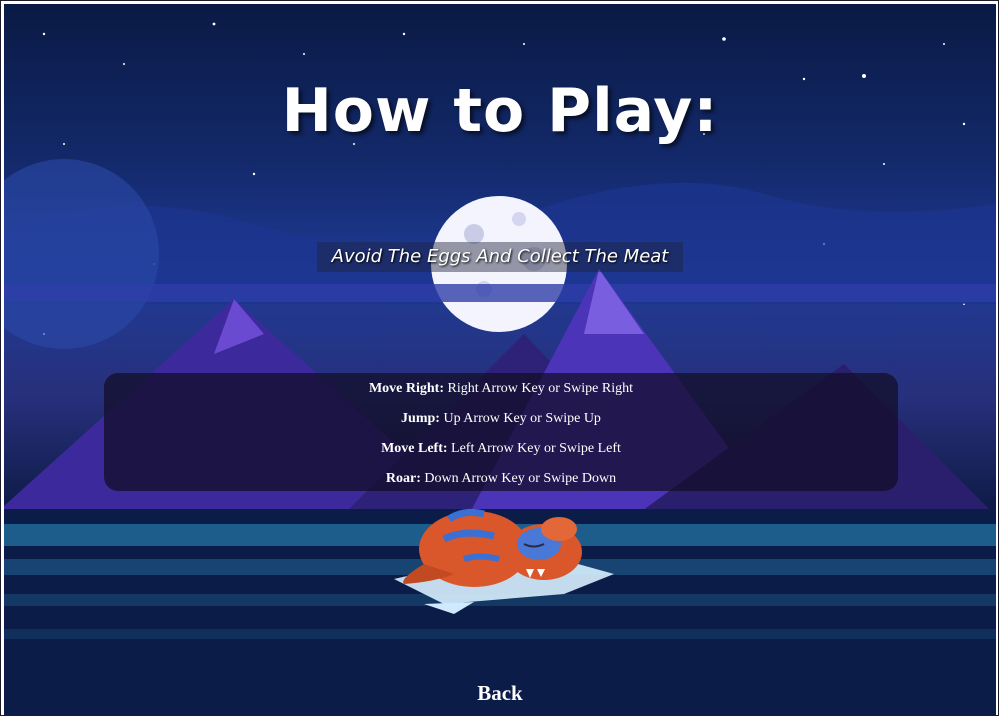 The image size is (999, 716). Describe the element at coordinates (500, 693) in the screenshot. I see `back-button: Back` at that location.